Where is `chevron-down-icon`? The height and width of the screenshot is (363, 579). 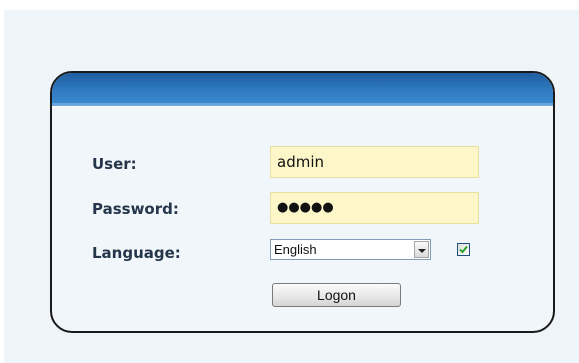
chevron-down-icon is located at coordinates (422, 251).